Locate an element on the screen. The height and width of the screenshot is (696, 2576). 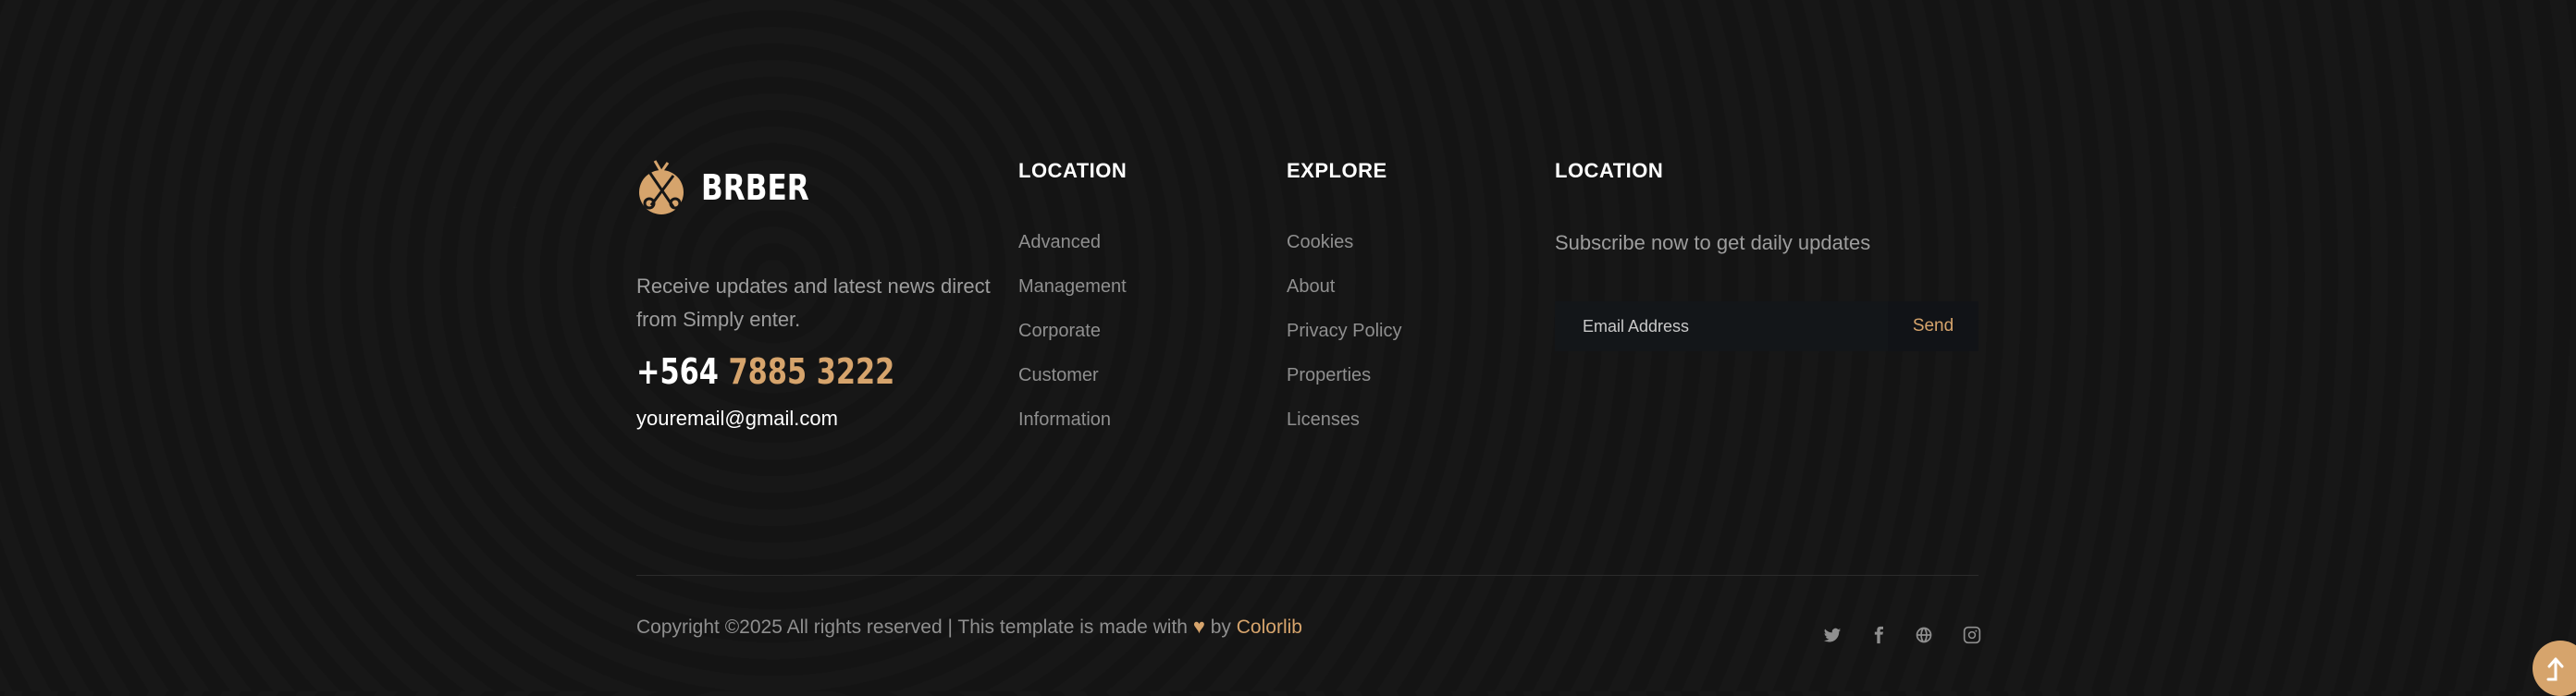
globe-icon is located at coordinates (1924, 635).